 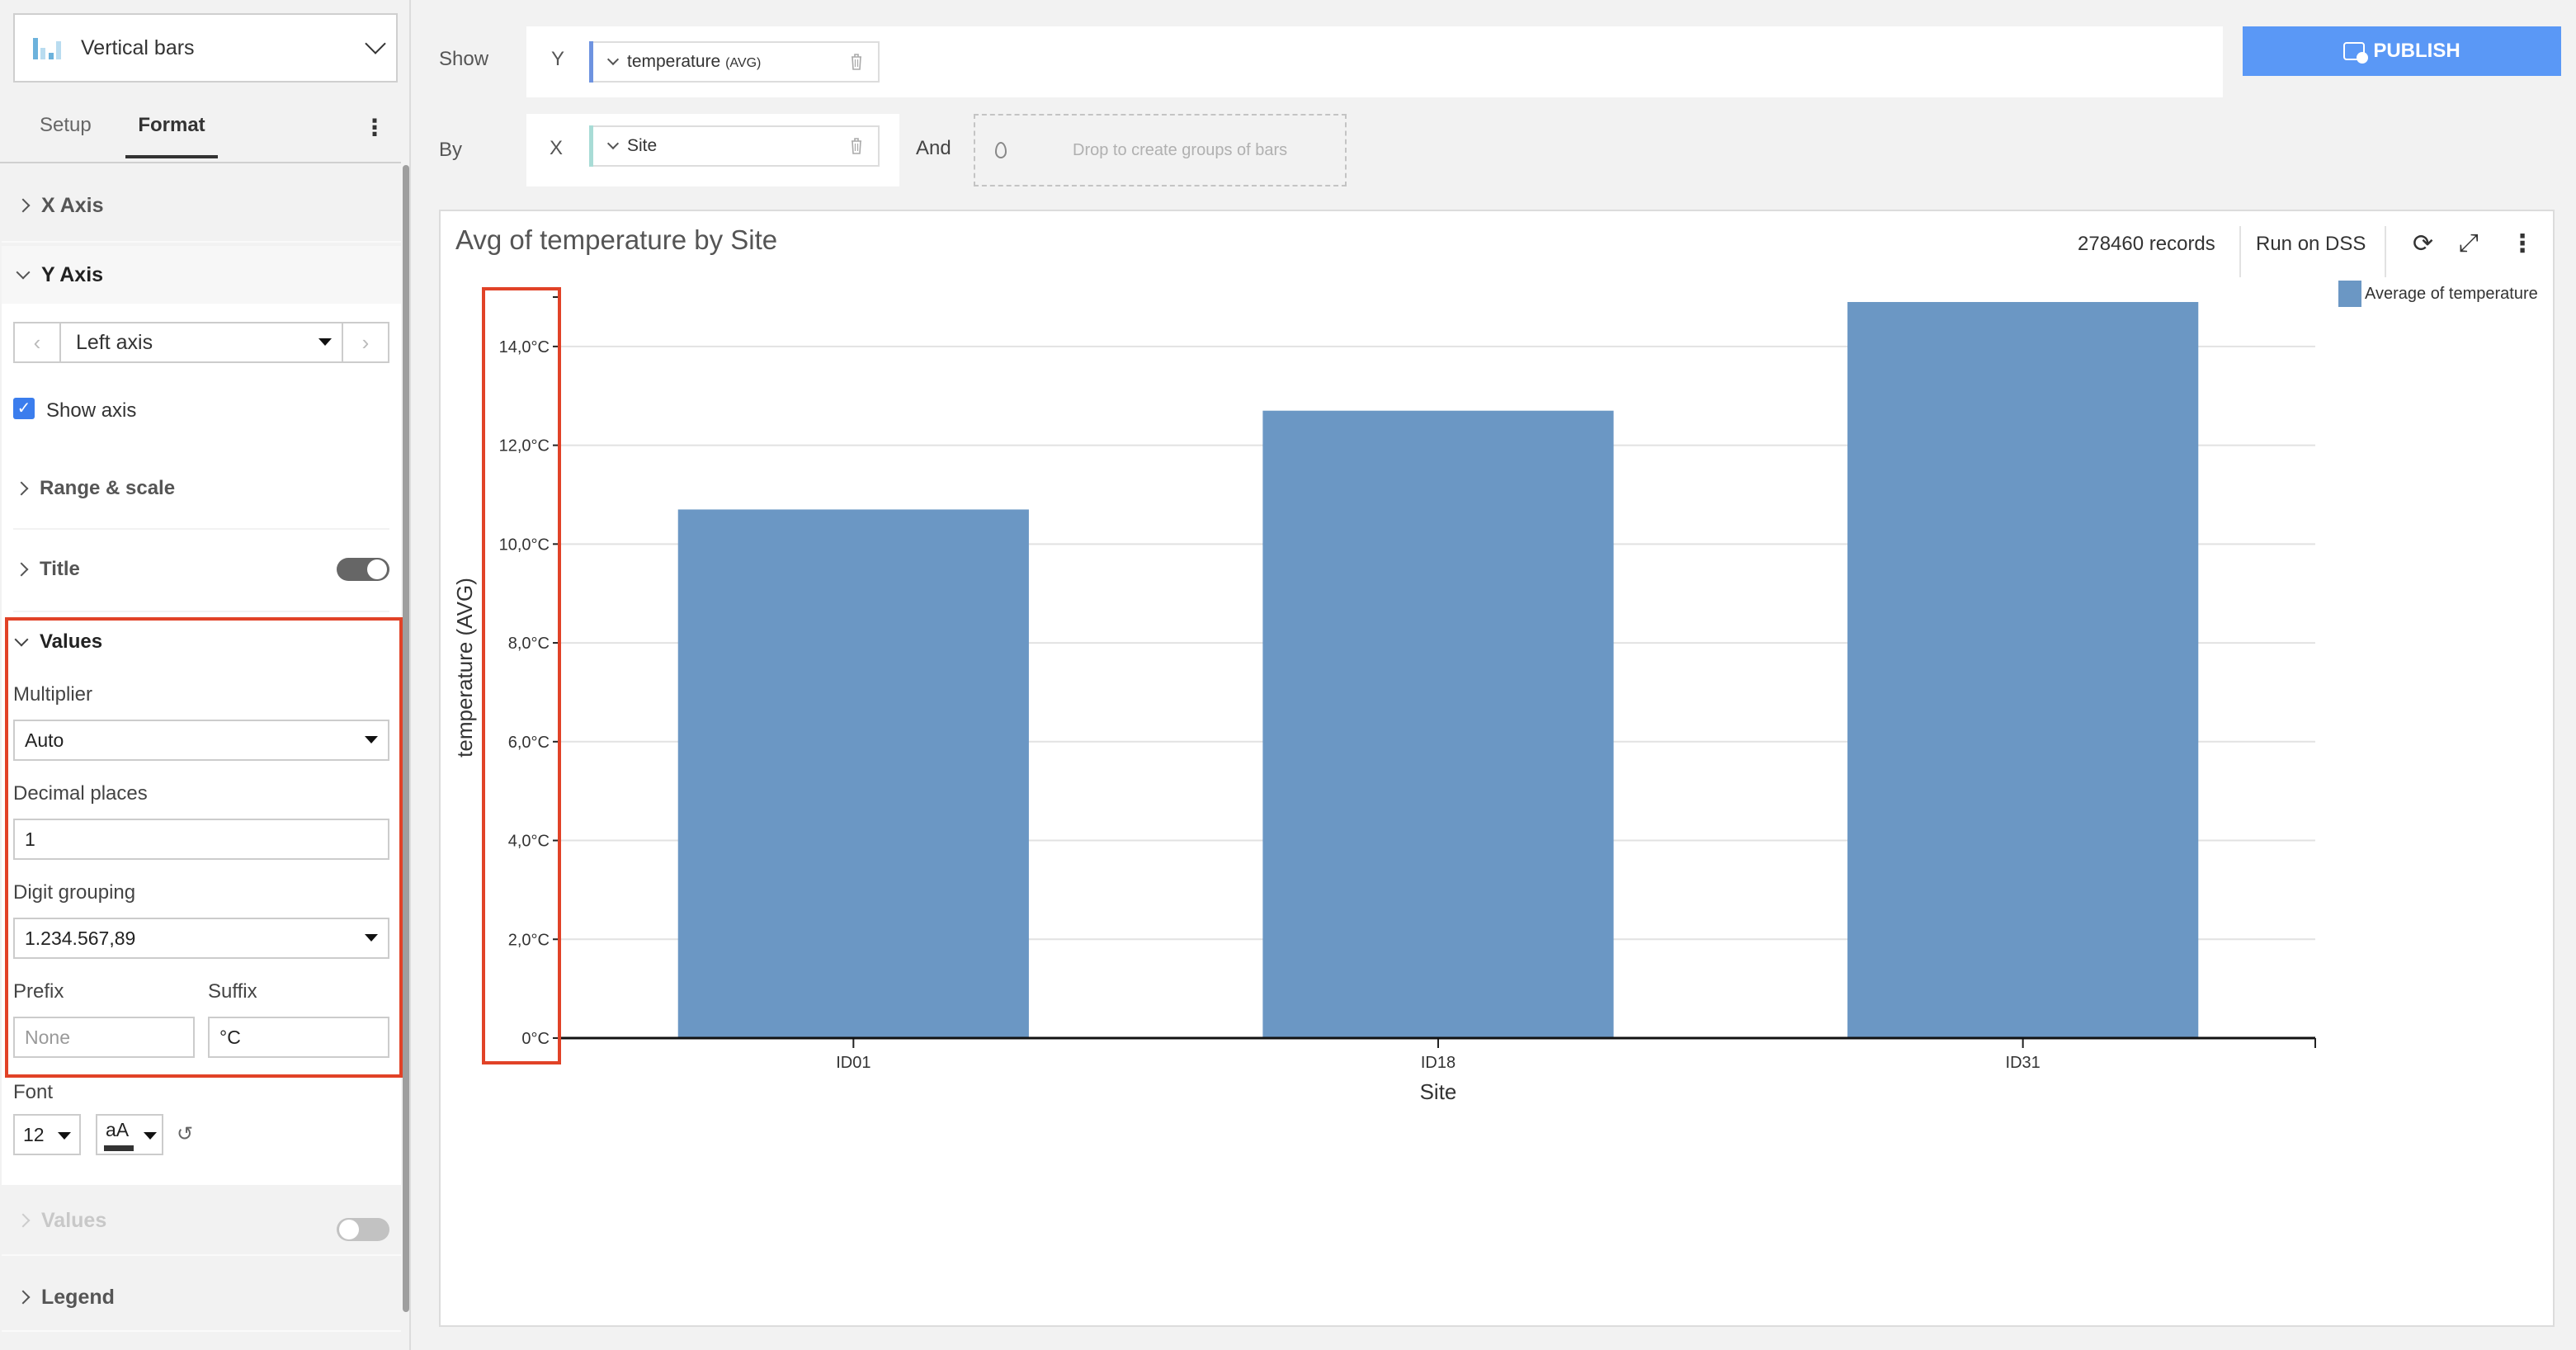 I want to click on y-tick-label: 12,0°C, so click(x=524, y=446).